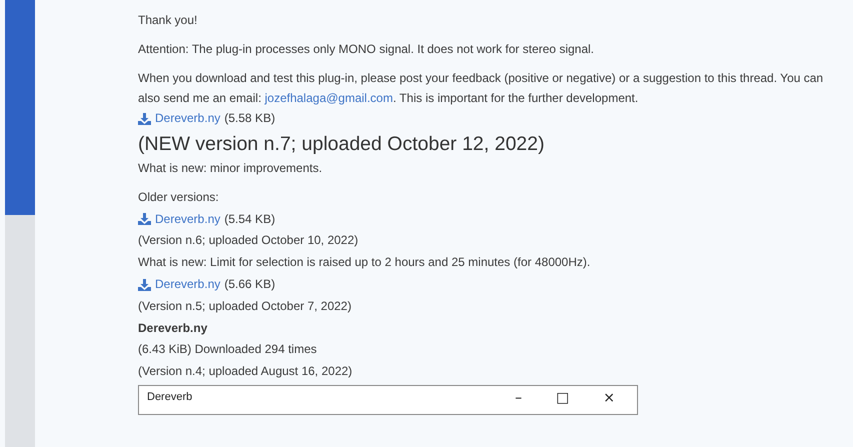  I want to click on window-title: Dereverb, so click(169, 396).